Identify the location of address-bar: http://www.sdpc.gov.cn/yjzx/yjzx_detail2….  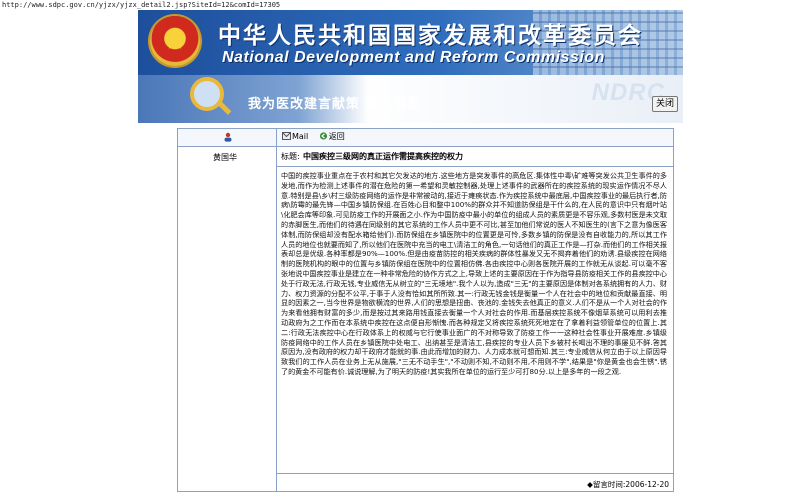
(400, 5).